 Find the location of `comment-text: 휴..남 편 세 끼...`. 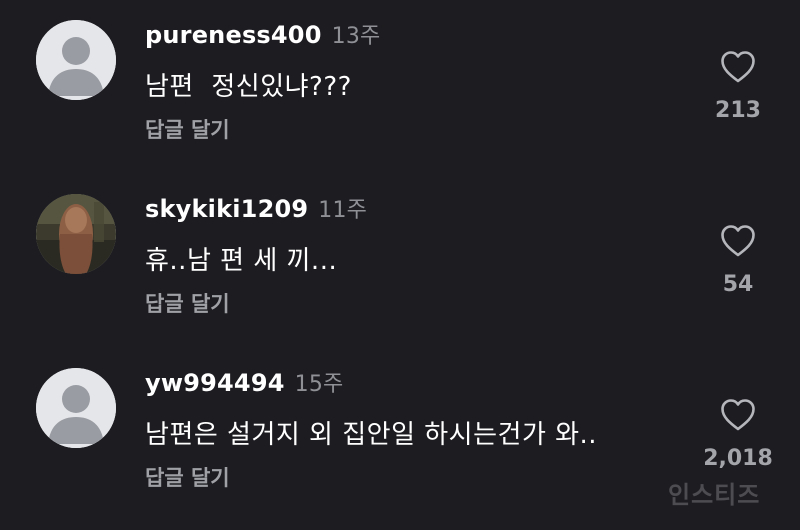

comment-text: 휴..남 편 세 끼... is located at coordinates (241, 261).